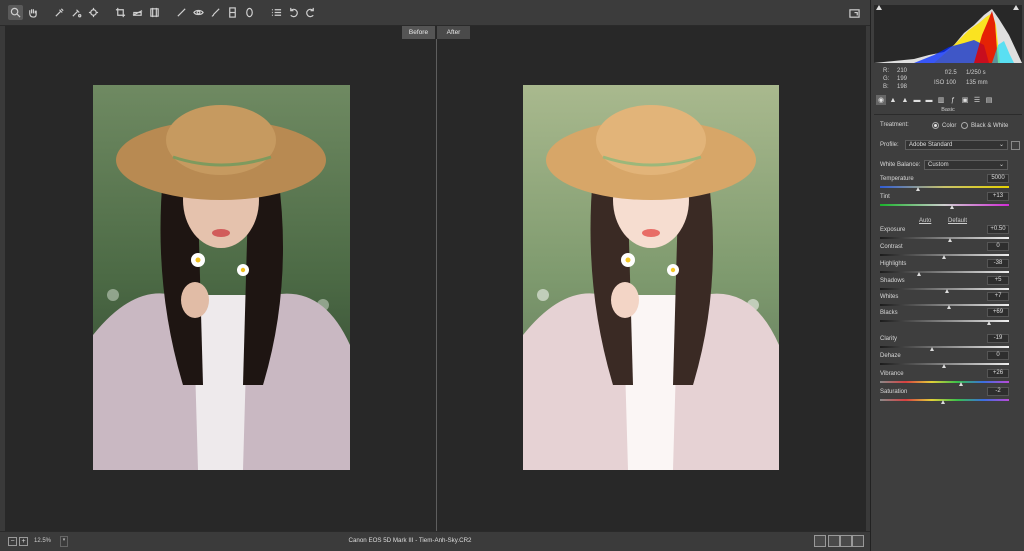  What do you see at coordinates (893, 264) in the screenshot?
I see `slider-label: Highlights` at bounding box center [893, 264].